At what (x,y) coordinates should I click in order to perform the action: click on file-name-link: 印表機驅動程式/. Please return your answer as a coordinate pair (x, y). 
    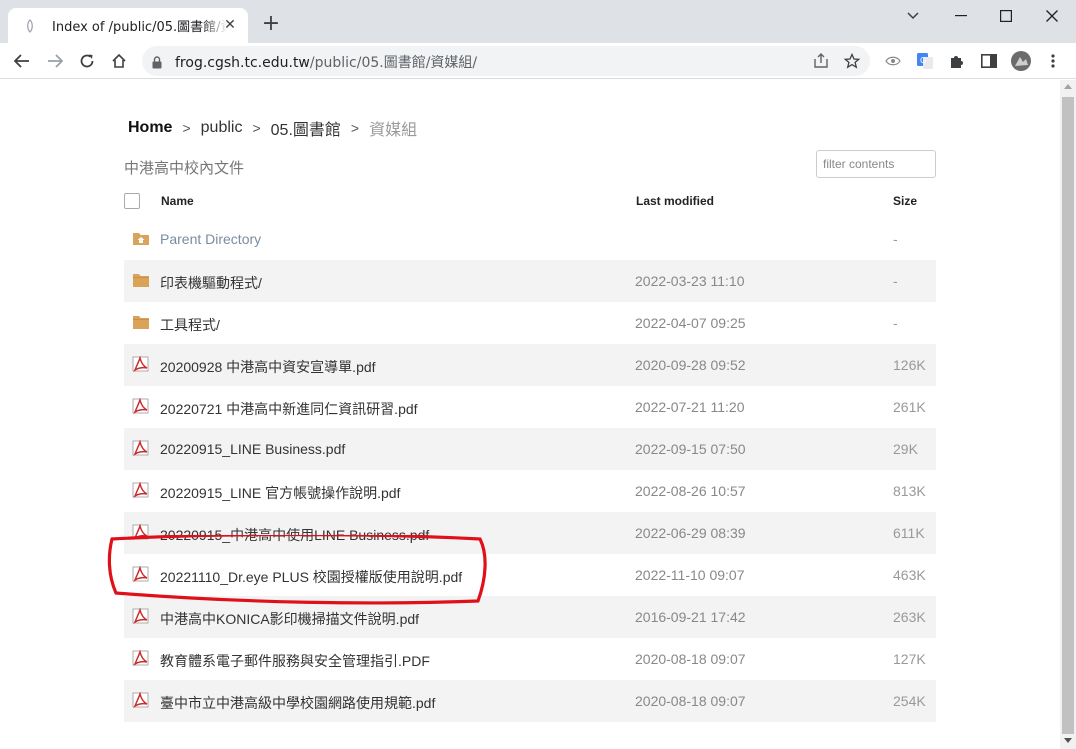
    Looking at the image, I should click on (211, 283).